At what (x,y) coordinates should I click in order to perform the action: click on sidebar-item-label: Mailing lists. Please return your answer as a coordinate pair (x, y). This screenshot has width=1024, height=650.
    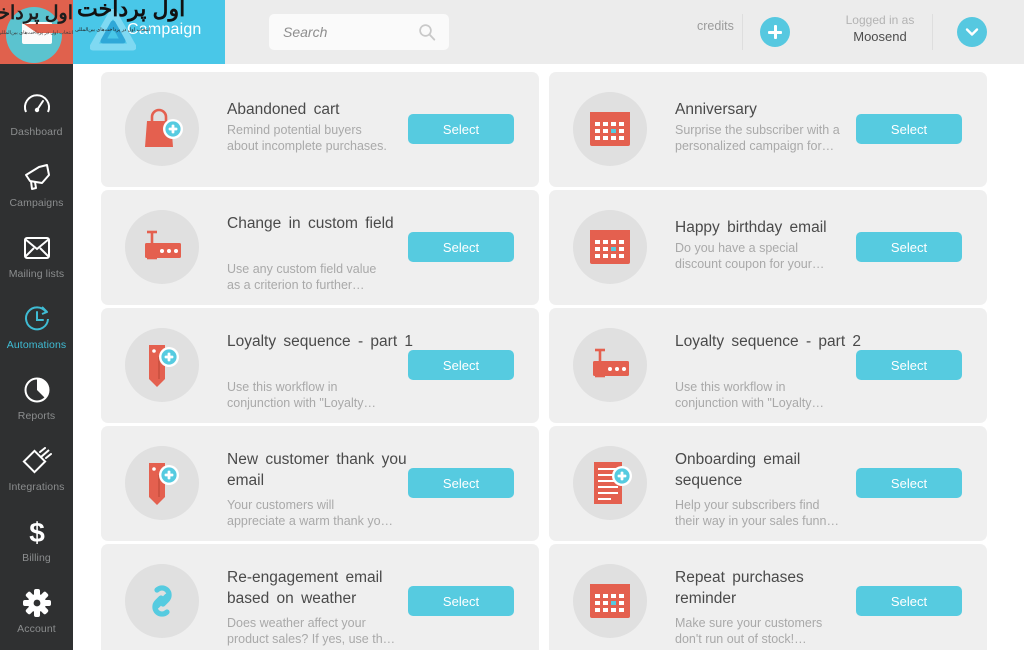
    Looking at the image, I should click on (36, 274).